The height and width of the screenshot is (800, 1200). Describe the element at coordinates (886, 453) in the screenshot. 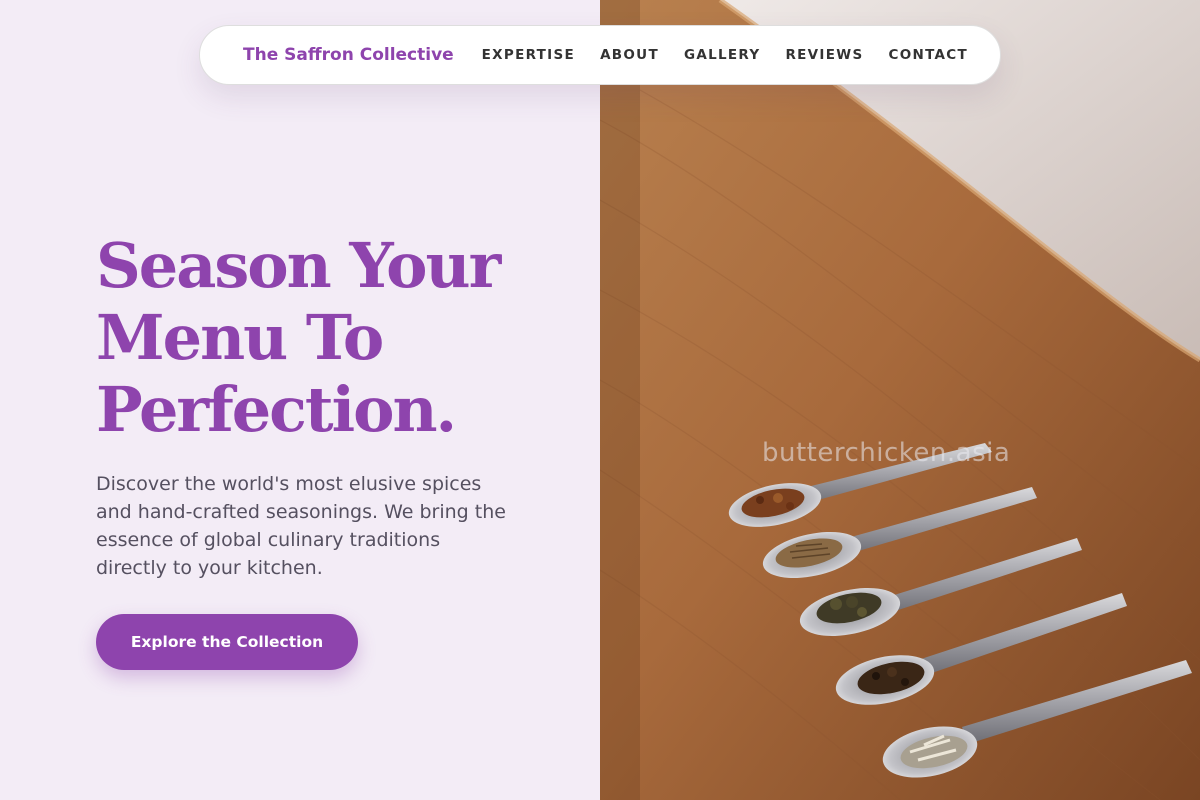

I see `watermark-text: butterchicken.asia` at that location.